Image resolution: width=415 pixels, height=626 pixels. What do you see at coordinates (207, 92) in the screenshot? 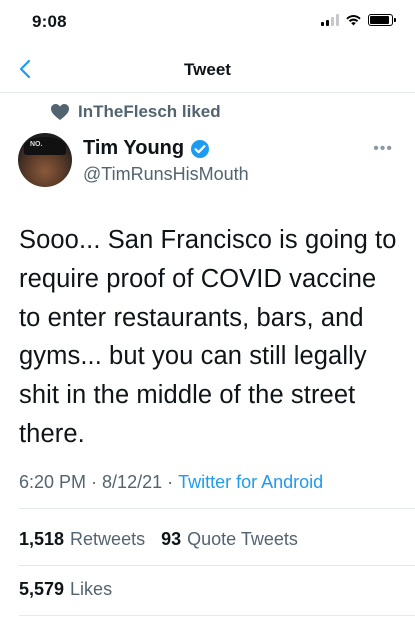
I see `header-divider` at bounding box center [207, 92].